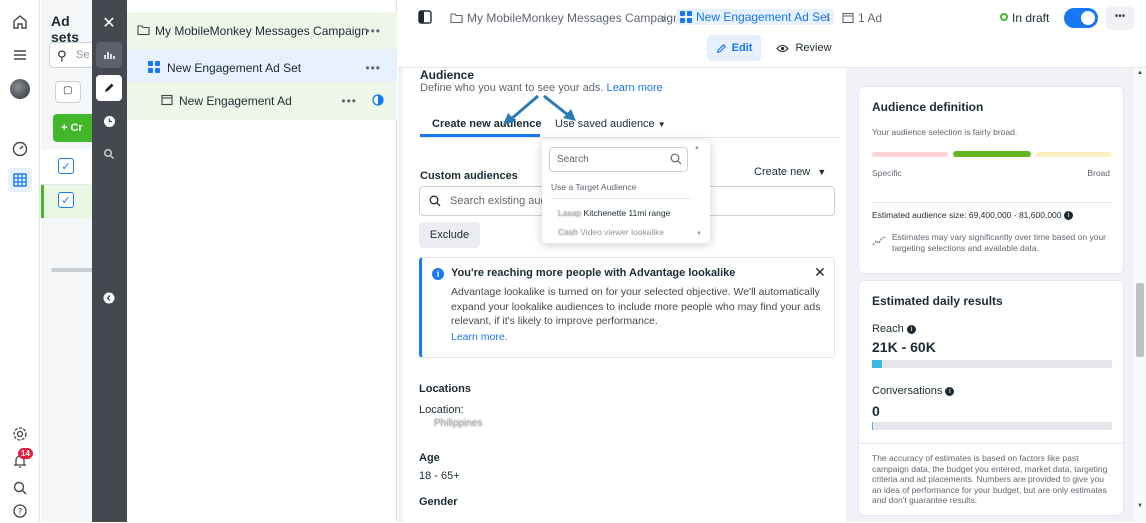 The image size is (1146, 523). I want to click on custom-audience-search-placeholder: Search existing aud, so click(498, 201).